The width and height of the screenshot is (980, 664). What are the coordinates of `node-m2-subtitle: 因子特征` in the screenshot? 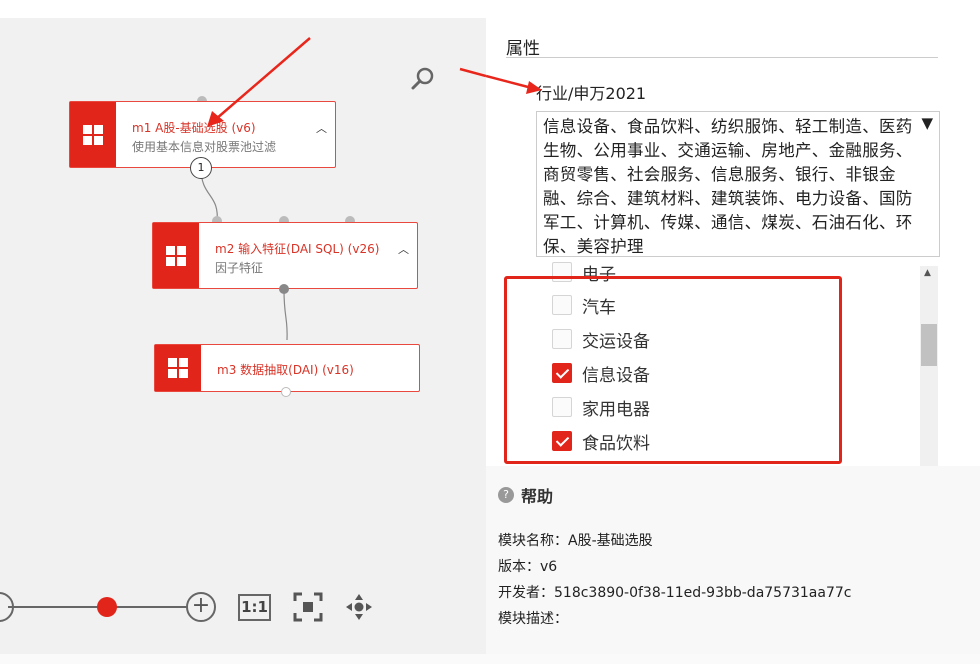 It's located at (239, 268).